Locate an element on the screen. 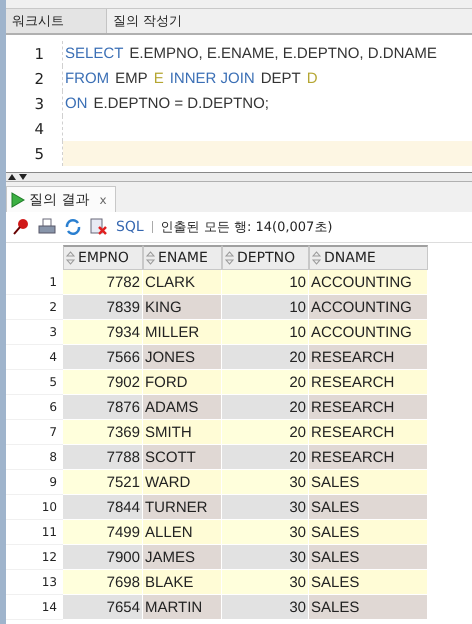  code-token: DEPT is located at coordinates (280, 78).